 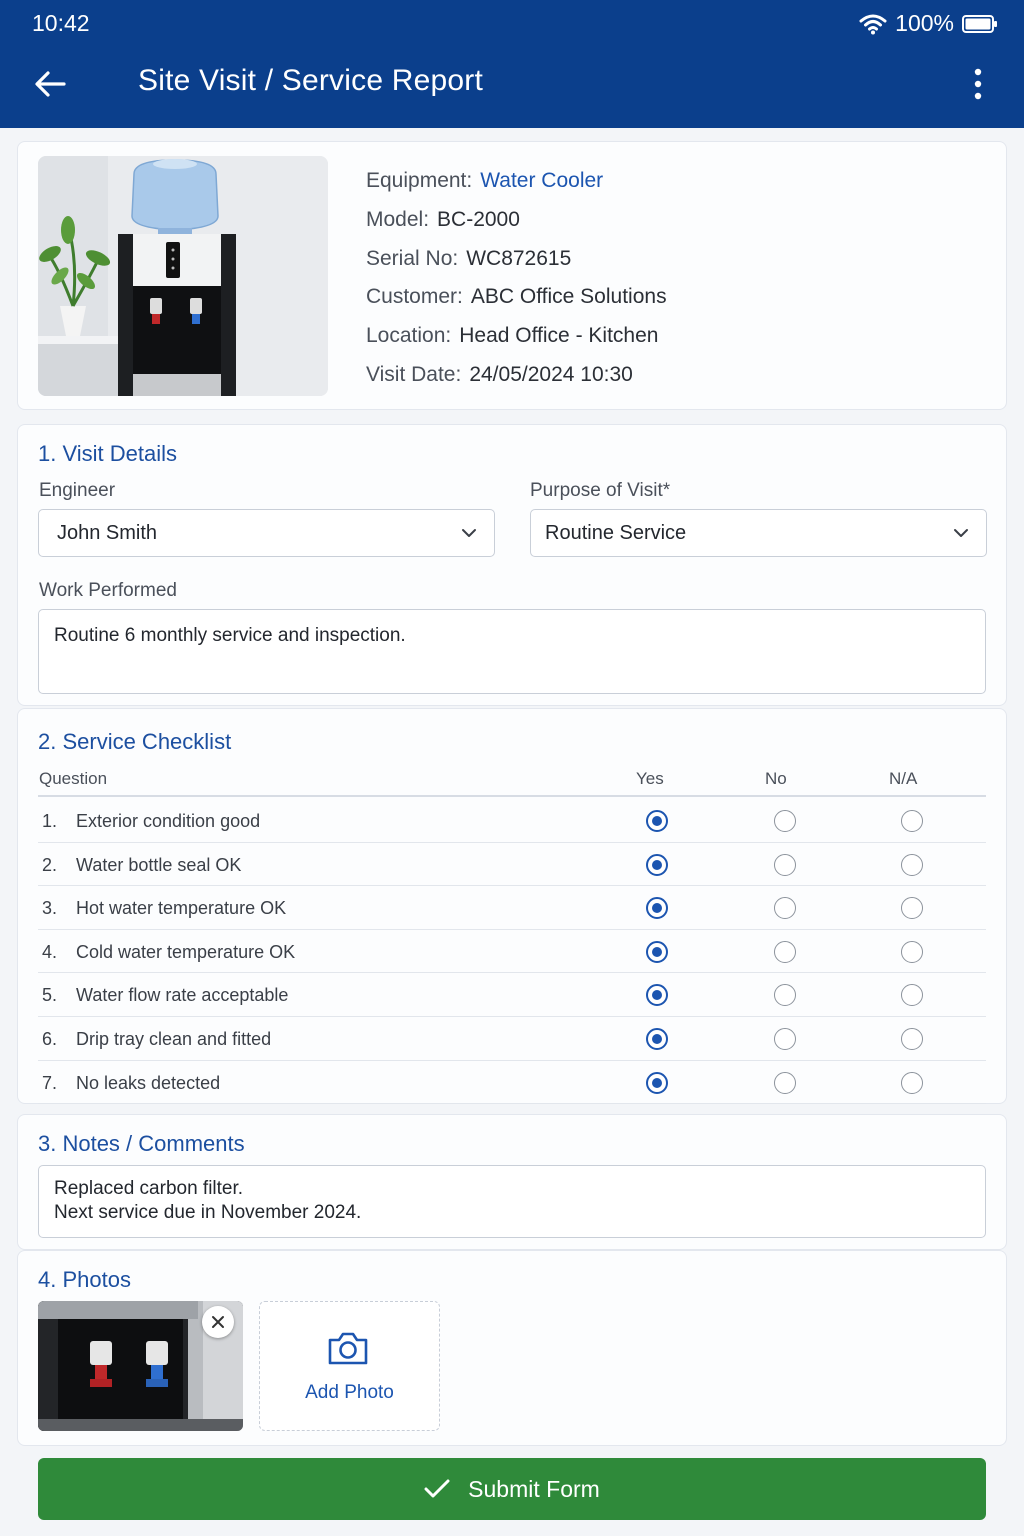 I want to click on arrow-left-icon, so click(x=50, y=84).